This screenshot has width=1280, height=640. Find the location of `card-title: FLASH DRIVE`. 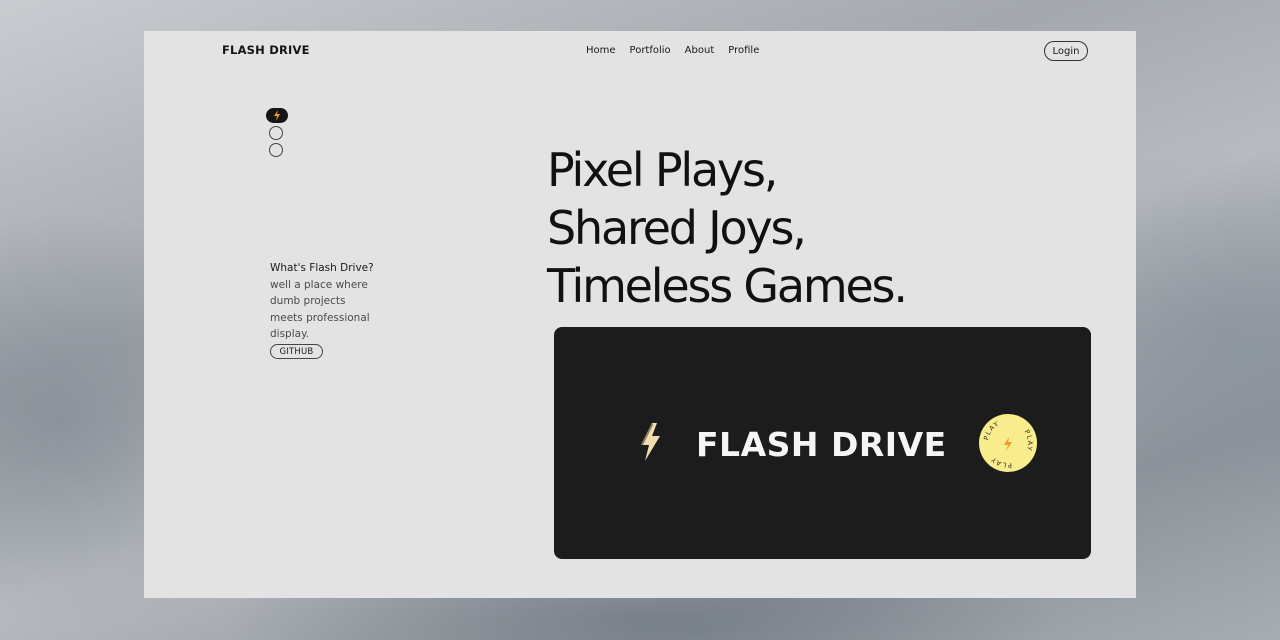

card-title: FLASH DRIVE is located at coordinates (821, 444).